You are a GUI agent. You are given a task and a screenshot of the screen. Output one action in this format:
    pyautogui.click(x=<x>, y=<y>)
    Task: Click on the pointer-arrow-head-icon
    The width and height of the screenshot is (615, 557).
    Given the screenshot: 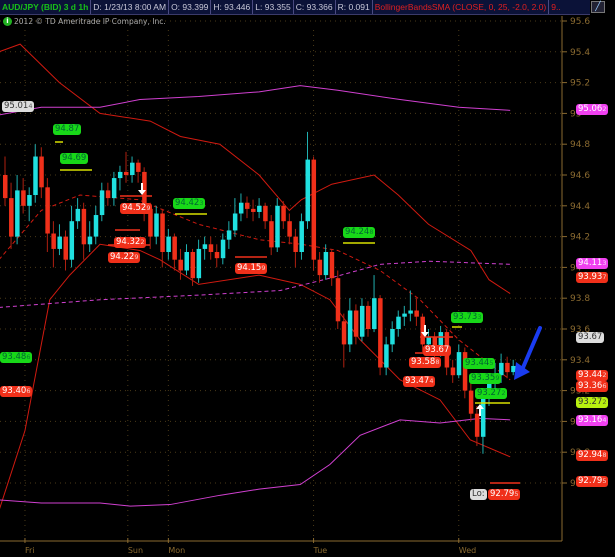 What is the action you would take?
    pyautogui.click(x=522, y=371)
    